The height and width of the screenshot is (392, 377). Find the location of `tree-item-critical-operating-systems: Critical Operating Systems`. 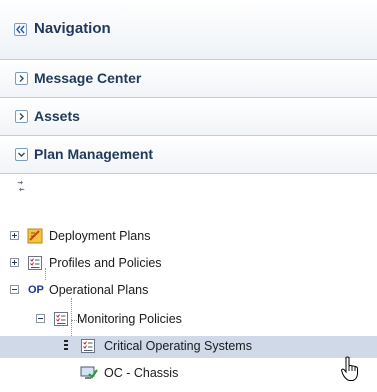

tree-item-critical-operating-systems: Critical Operating Systems is located at coordinates (188, 347).